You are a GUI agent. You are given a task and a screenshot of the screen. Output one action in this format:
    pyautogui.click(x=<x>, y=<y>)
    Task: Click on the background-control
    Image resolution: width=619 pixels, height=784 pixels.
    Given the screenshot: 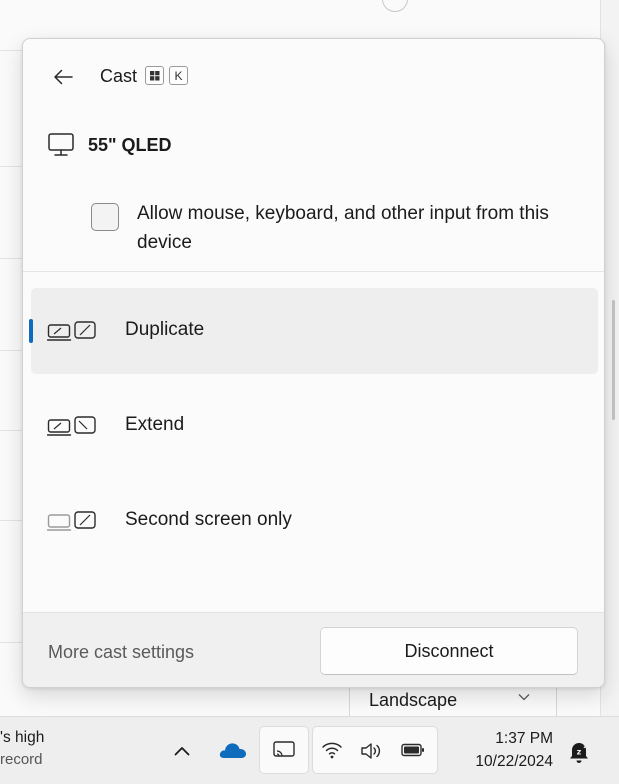 What is the action you would take?
    pyautogui.click(x=395, y=6)
    